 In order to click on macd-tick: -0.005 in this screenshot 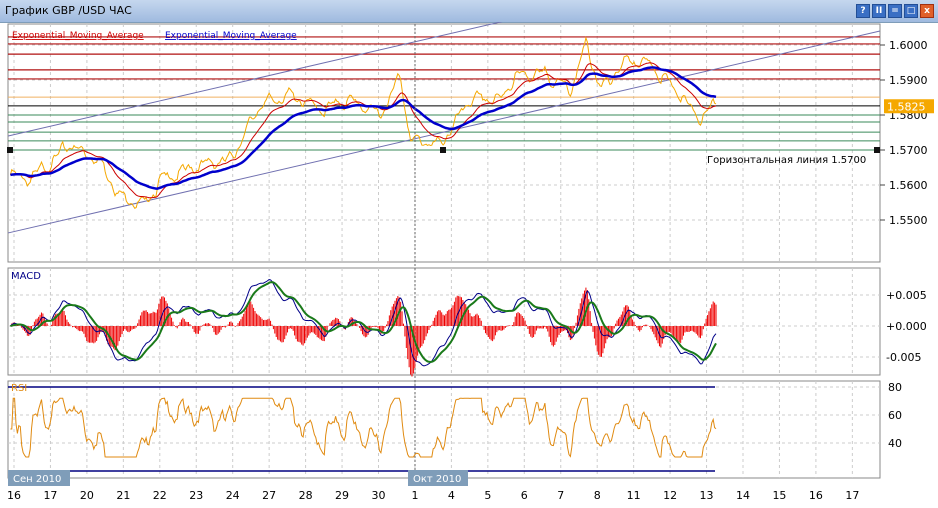, I will do `click(903, 357)`.